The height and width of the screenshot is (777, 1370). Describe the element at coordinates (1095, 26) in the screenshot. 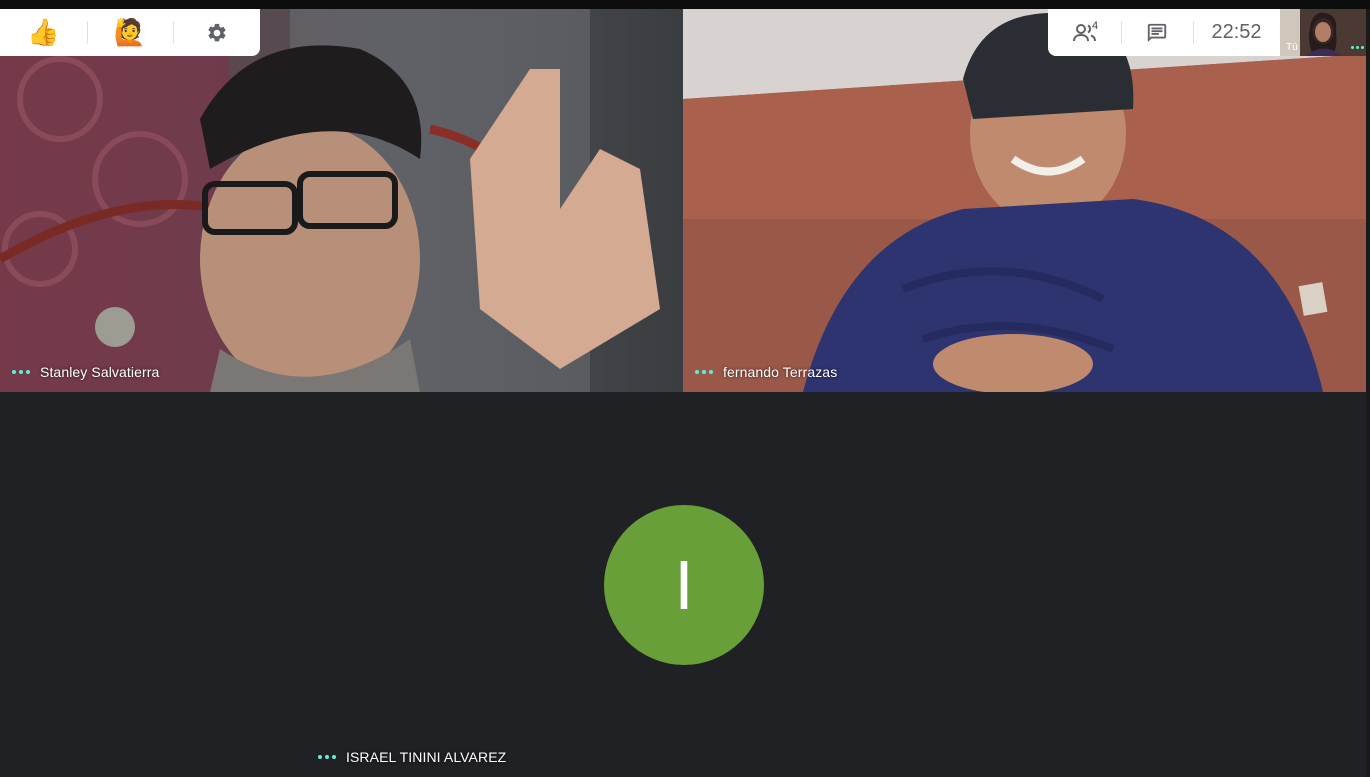

I see `participant-count: 4` at that location.